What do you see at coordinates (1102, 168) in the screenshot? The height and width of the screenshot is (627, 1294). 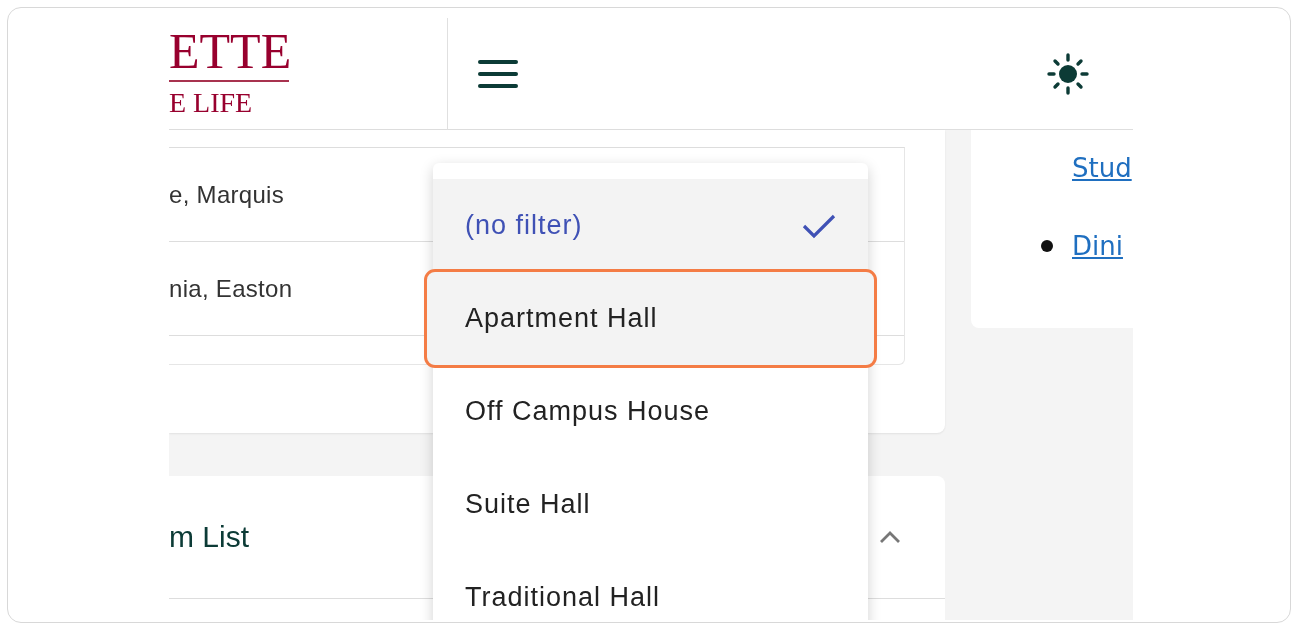 I see `sidebar-link: Stud` at bounding box center [1102, 168].